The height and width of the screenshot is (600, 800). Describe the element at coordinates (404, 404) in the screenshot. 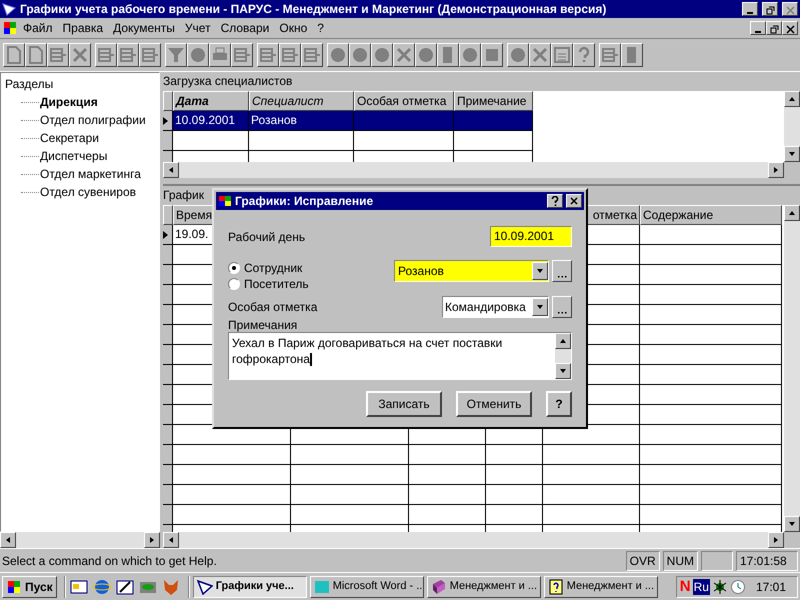

I see `dialog-button: Записать` at that location.